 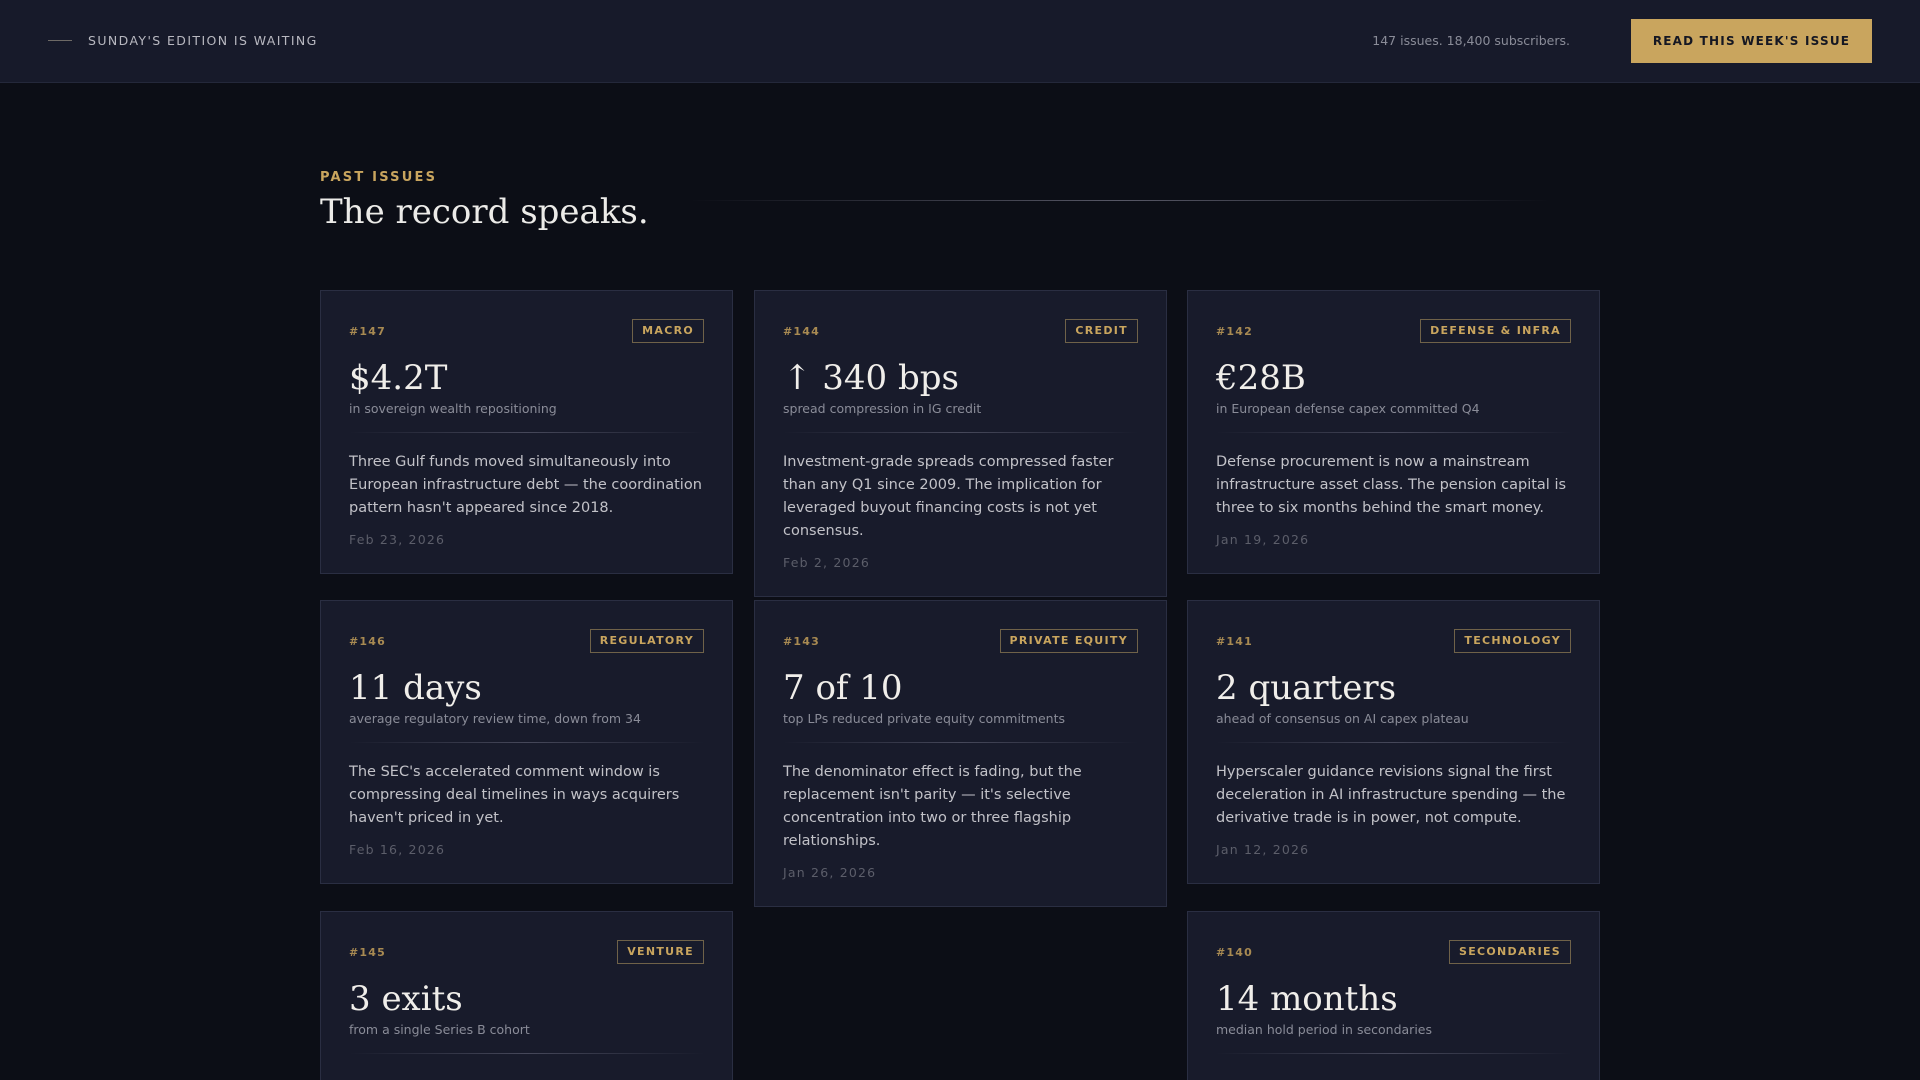 What do you see at coordinates (415, 688) in the screenshot?
I see `headline-stat: 11 days` at bounding box center [415, 688].